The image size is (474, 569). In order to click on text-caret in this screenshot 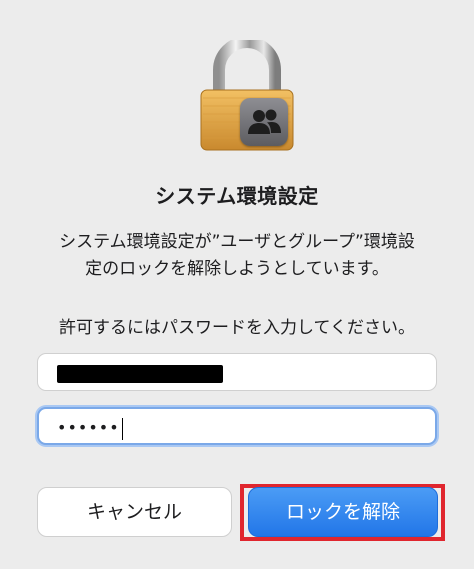, I will do `click(122, 428)`.